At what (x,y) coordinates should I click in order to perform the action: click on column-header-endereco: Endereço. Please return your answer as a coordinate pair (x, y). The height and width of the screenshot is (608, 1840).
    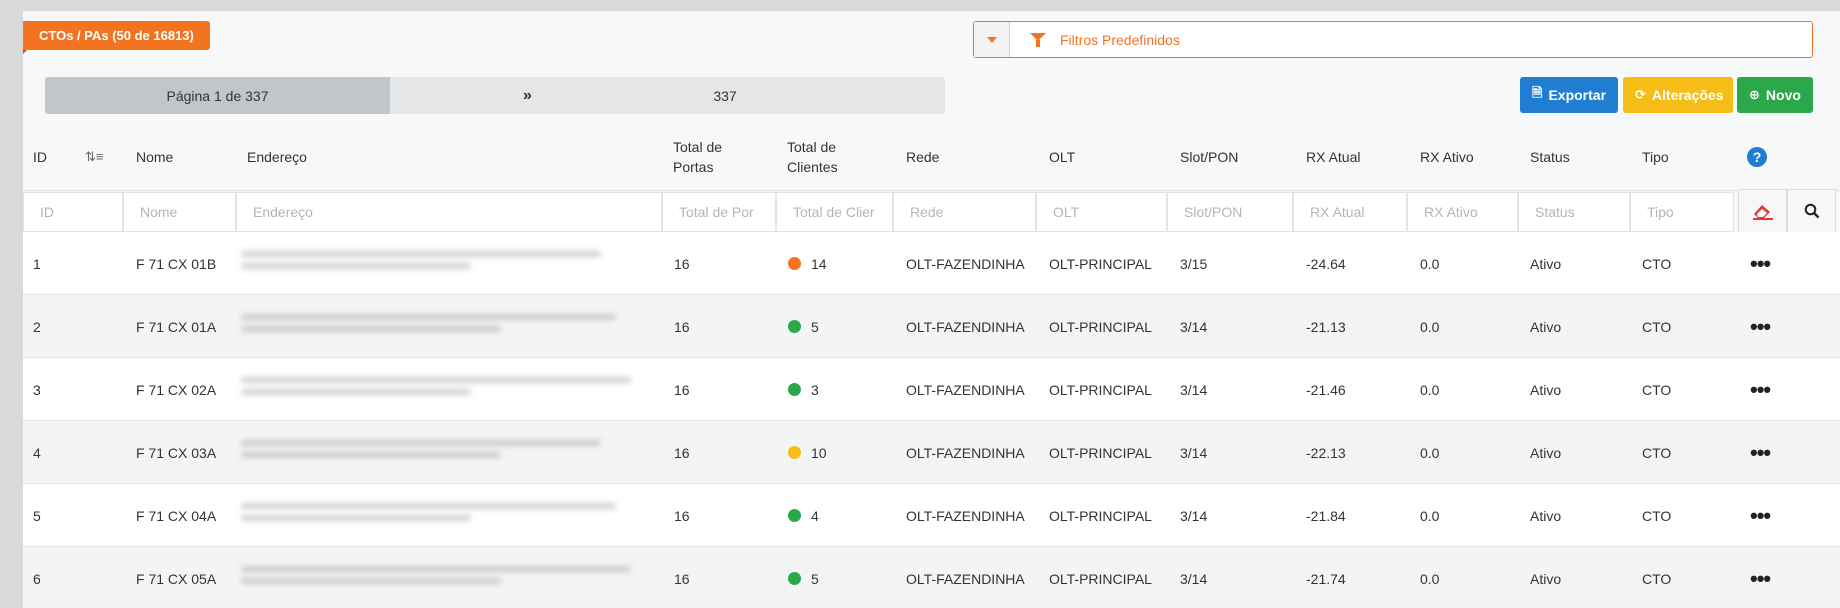
    Looking at the image, I should click on (277, 157).